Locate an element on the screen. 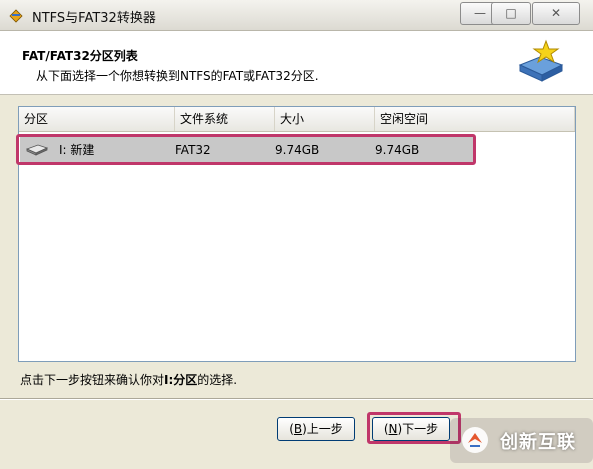  instruction-text: 点击下一步按钮来确认你对I:分区的选择. is located at coordinates (128, 379).